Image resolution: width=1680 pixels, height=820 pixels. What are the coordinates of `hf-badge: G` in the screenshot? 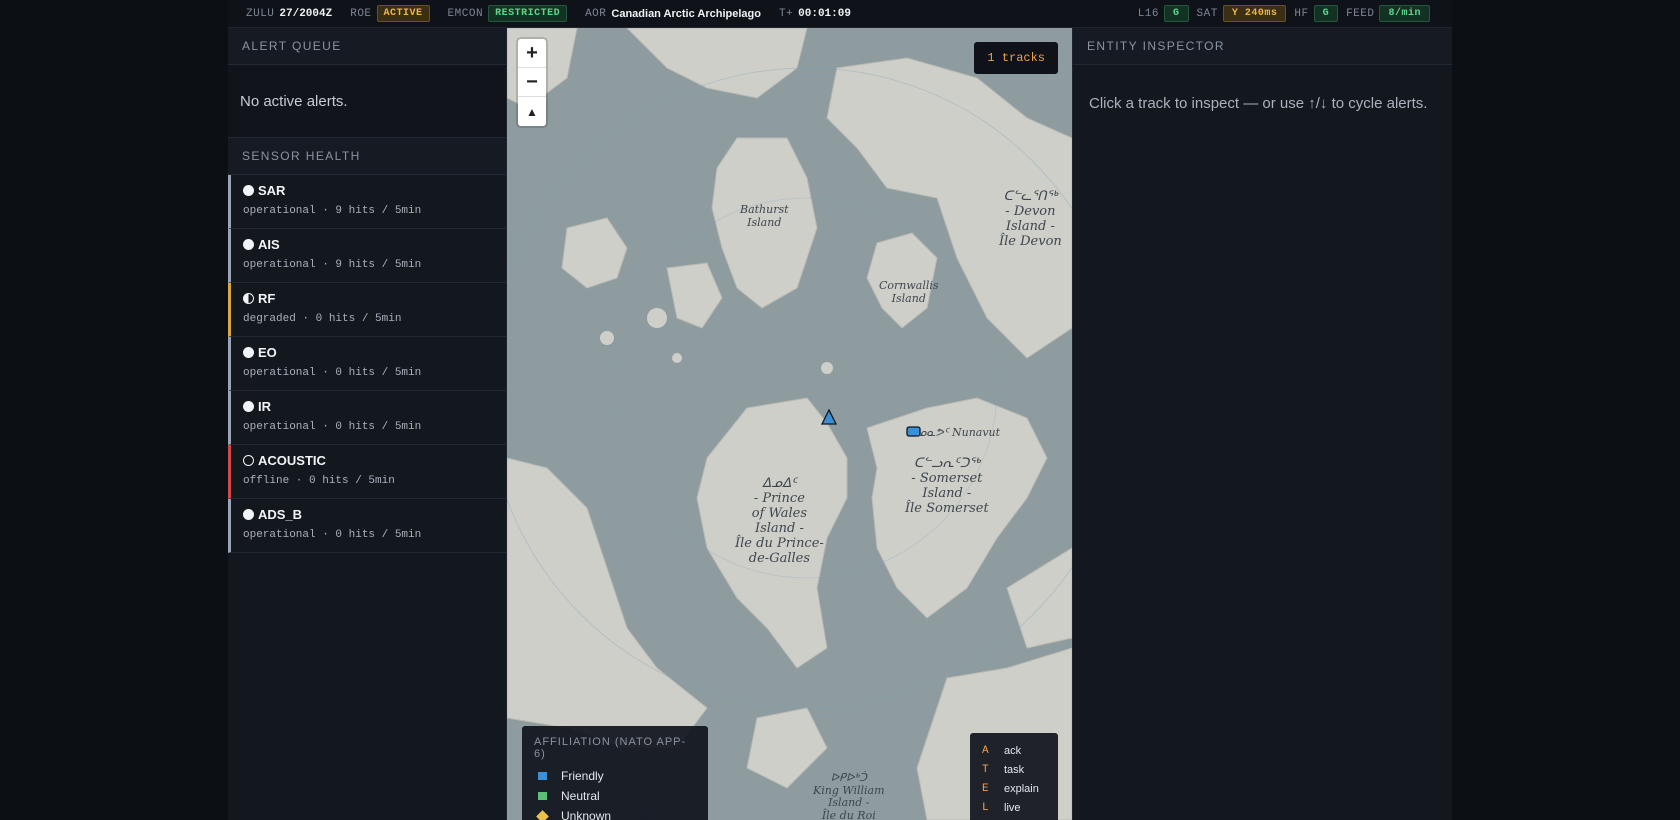 It's located at (1326, 13).